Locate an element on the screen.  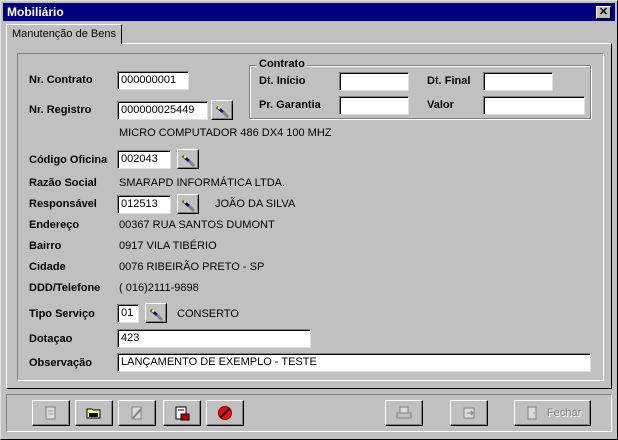
dotacao-label: Dotaçao is located at coordinates (51, 339).